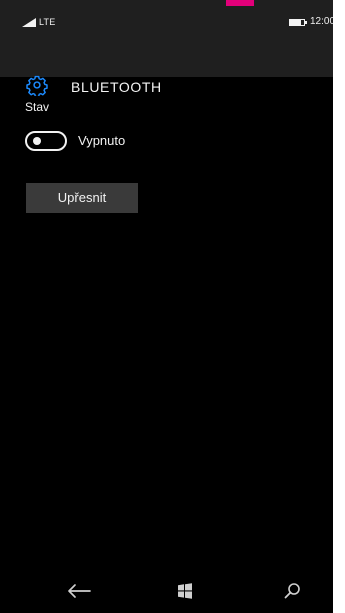 This screenshot has height=613, width=345. Describe the element at coordinates (37, 85) in the screenshot. I see `gear-icon` at that location.